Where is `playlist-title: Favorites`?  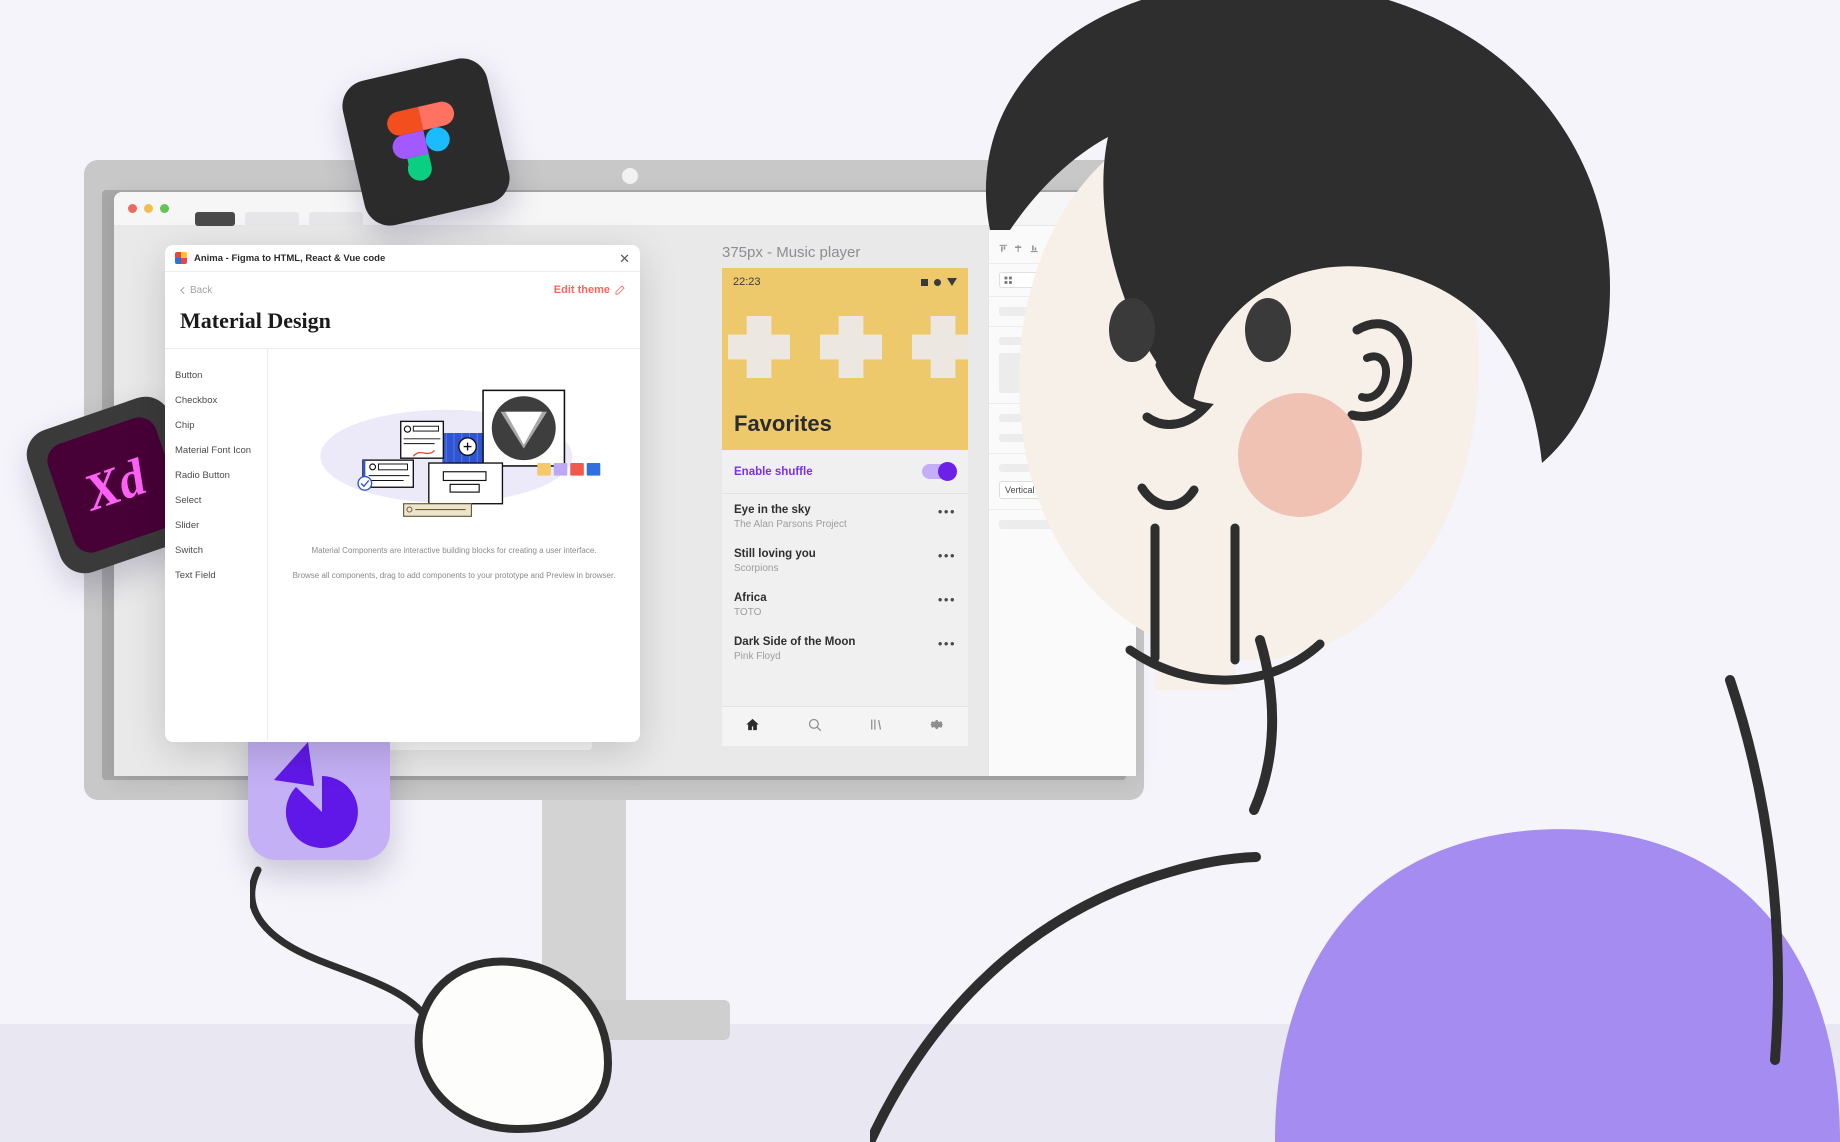 playlist-title: Favorites is located at coordinates (783, 423).